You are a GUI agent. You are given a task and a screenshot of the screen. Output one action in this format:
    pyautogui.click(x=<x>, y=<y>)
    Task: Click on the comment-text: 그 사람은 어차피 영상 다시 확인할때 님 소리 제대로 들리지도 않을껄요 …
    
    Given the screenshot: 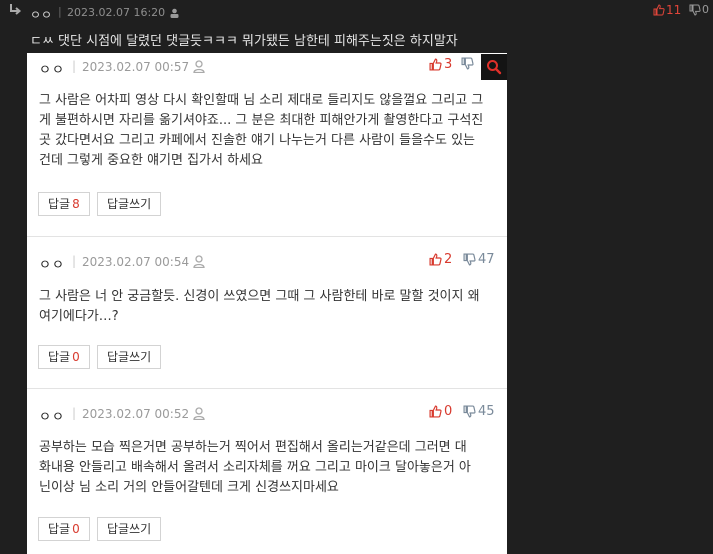 What is the action you would take?
    pyautogui.click(x=269, y=131)
    